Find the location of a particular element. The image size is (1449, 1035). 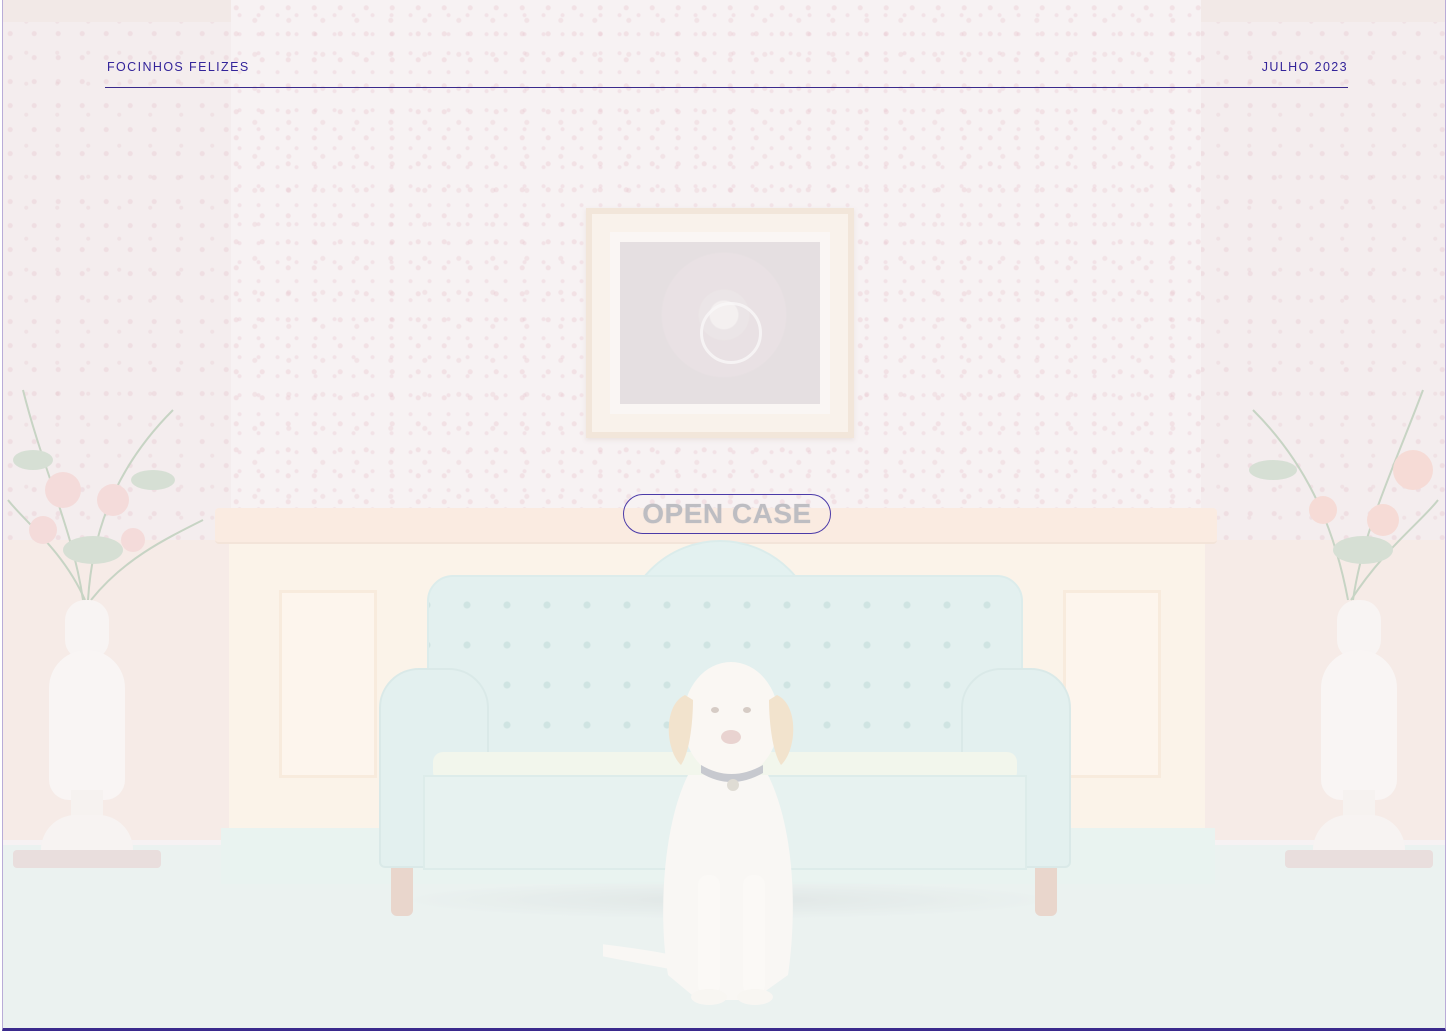

page-header: FOCINHOS FELIZES JULHO 2023 is located at coordinates (726, 74).